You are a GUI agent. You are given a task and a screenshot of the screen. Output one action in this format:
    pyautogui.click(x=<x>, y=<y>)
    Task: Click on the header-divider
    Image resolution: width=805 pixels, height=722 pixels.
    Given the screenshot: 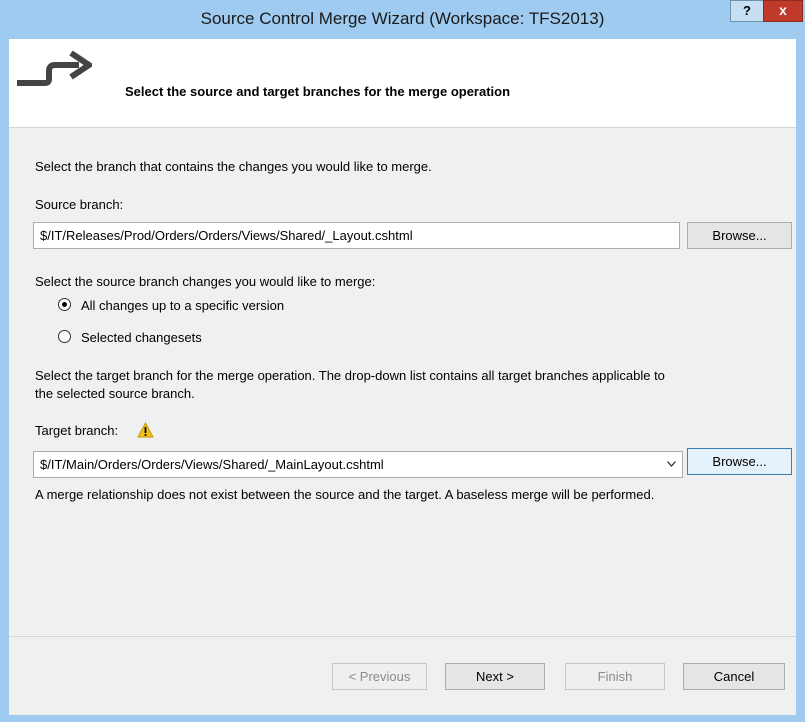 What is the action you would take?
    pyautogui.click(x=402, y=127)
    